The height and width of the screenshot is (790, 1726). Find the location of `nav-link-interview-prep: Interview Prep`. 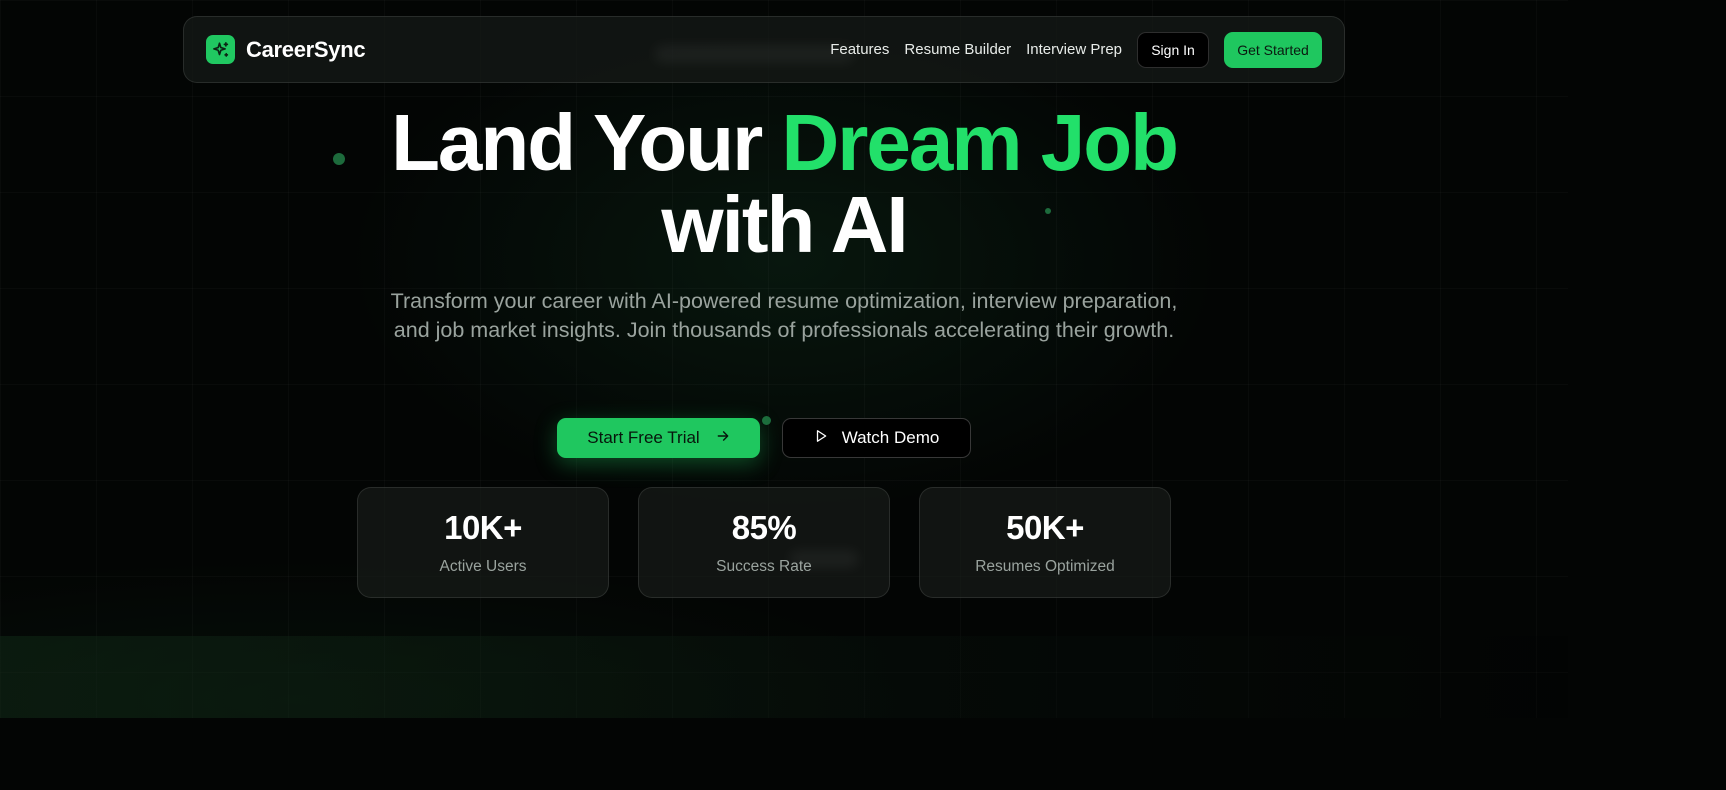

nav-link-interview-prep: Interview Prep is located at coordinates (1074, 49).